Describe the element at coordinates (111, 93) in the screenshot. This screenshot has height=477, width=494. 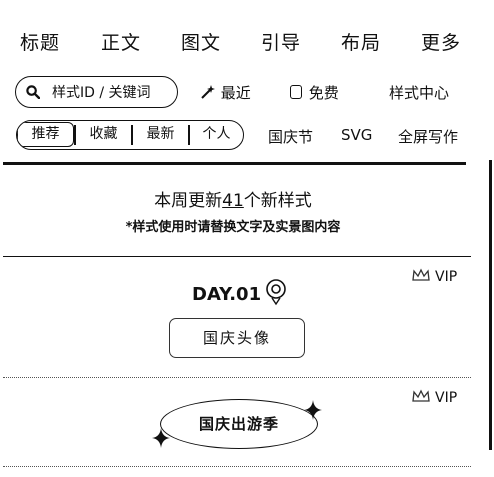
I see `search-input` at that location.